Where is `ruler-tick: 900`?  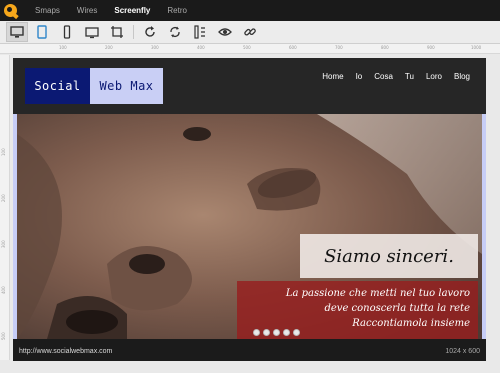 ruler-tick: 900 is located at coordinates (431, 47).